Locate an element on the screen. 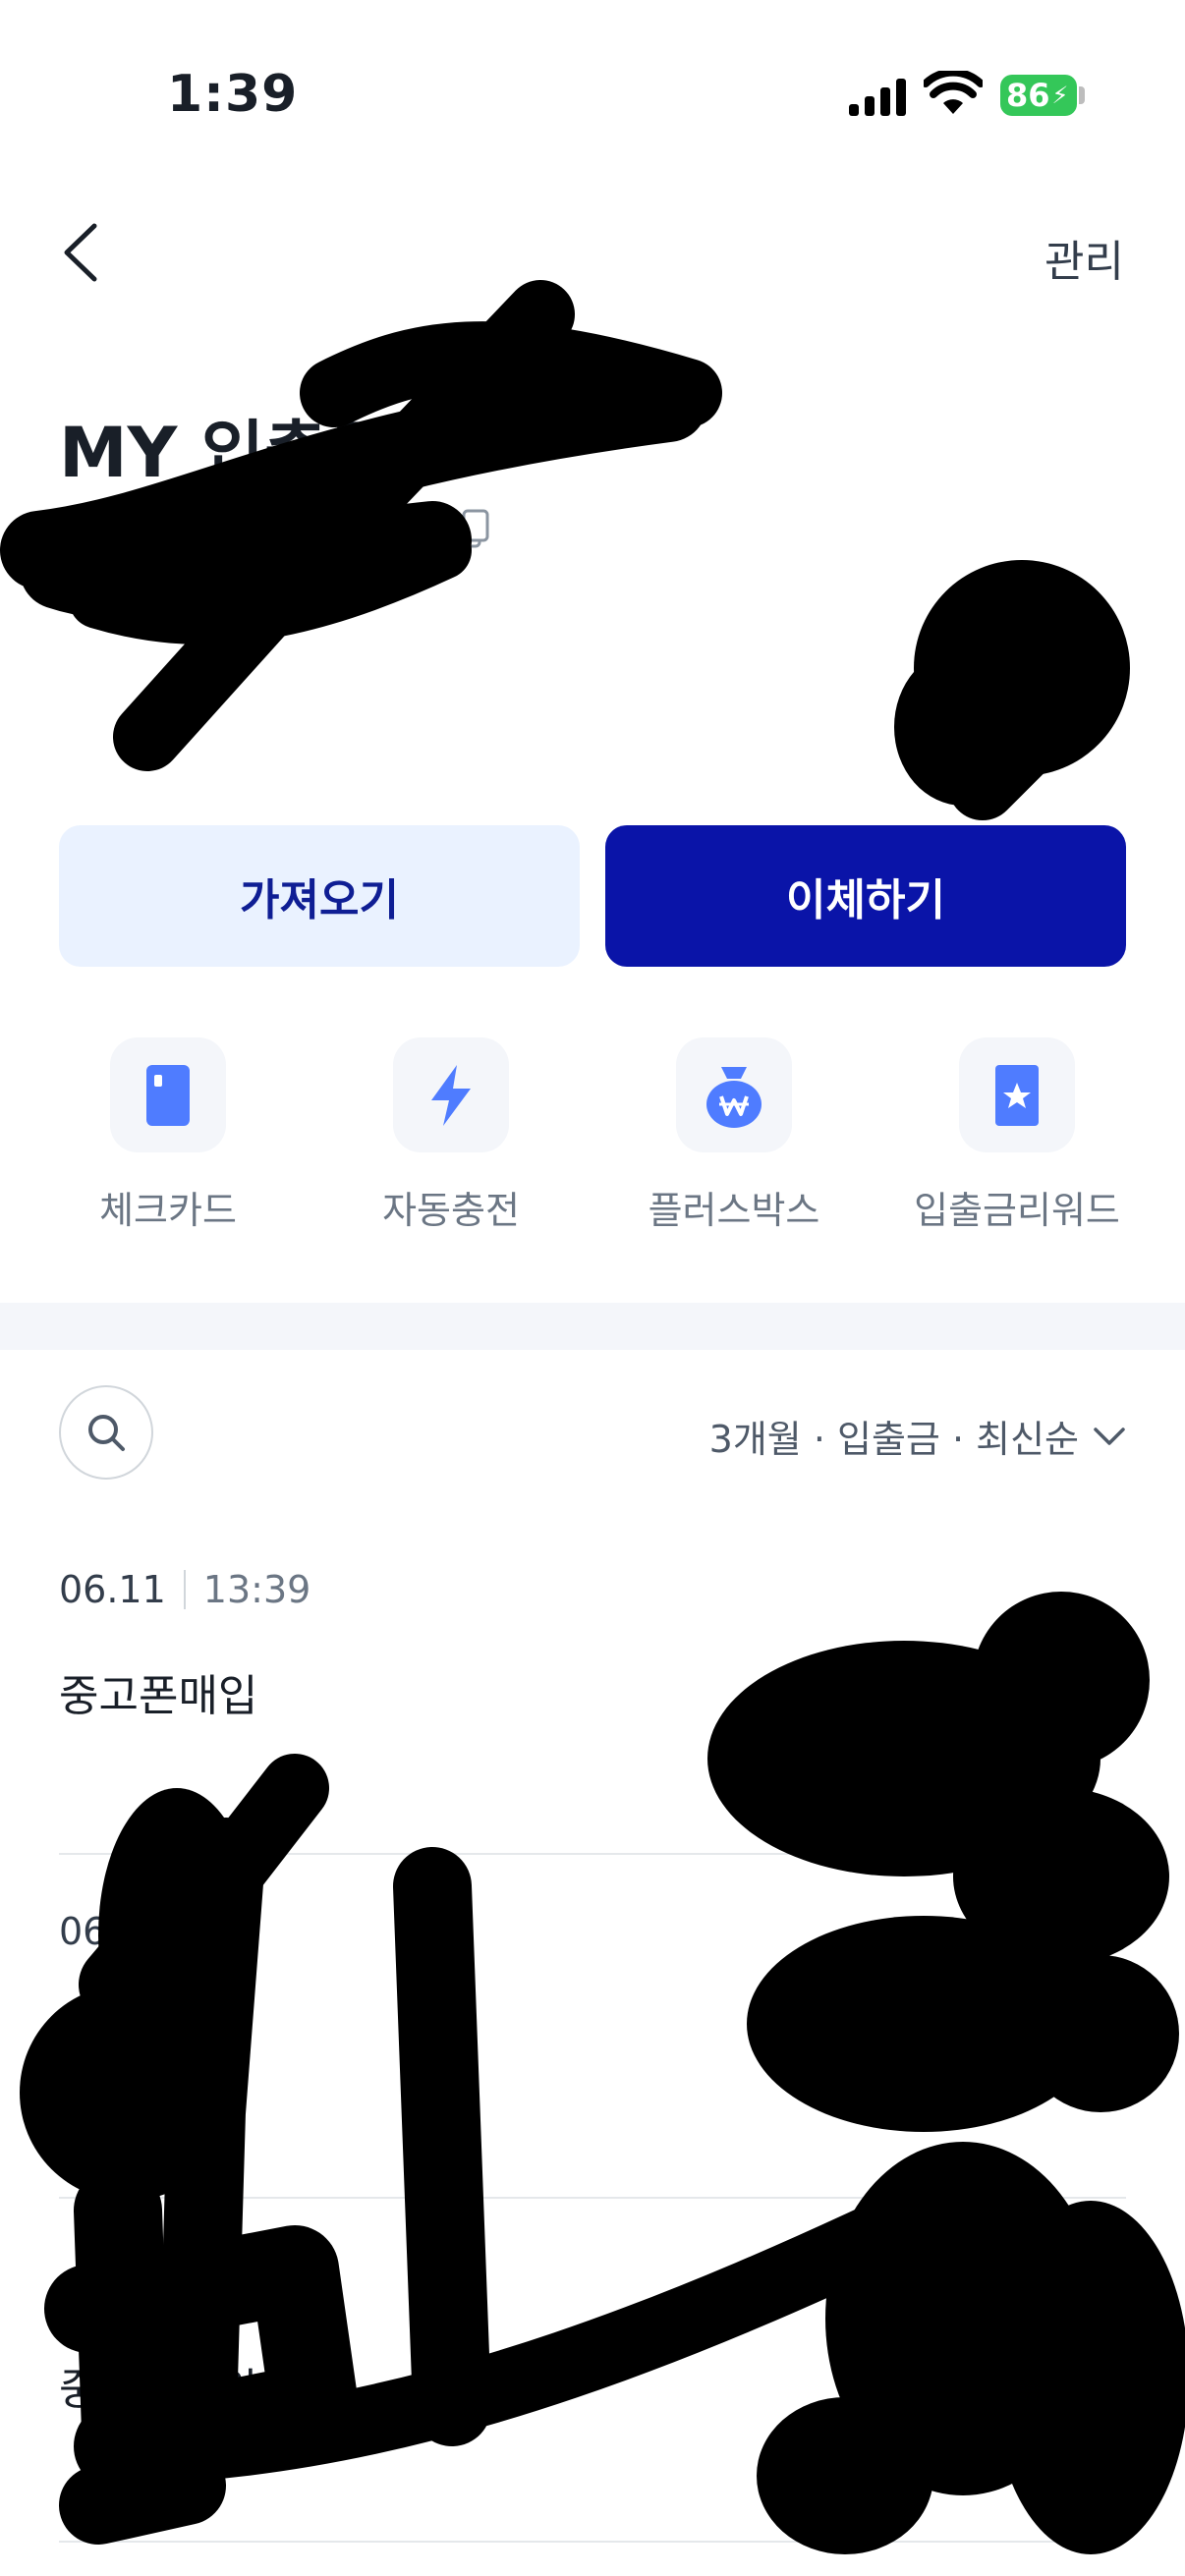  card-icon is located at coordinates (168, 1095).